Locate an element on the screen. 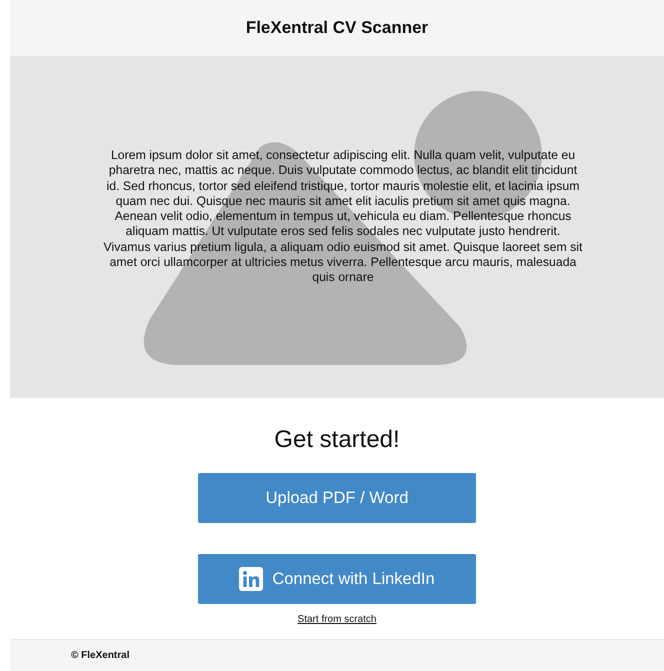  linkedin-button: Connect with LinkedIn is located at coordinates (337, 579).